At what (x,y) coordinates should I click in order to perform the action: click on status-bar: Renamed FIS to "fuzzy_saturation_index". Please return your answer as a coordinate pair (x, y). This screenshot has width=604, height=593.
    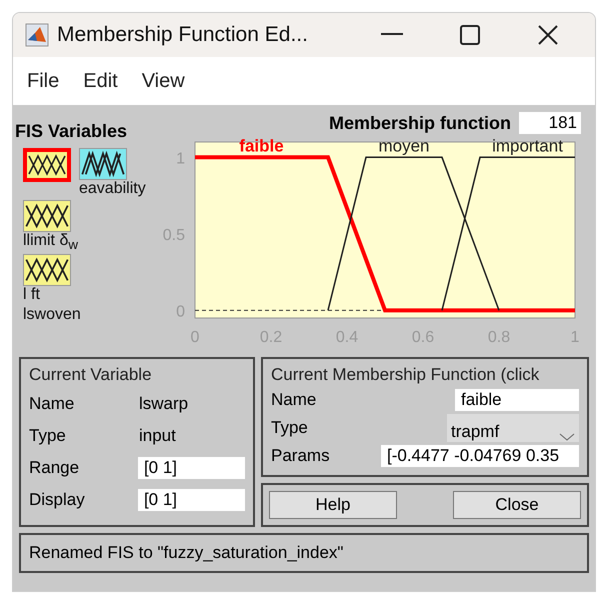
    Looking at the image, I should click on (304, 553).